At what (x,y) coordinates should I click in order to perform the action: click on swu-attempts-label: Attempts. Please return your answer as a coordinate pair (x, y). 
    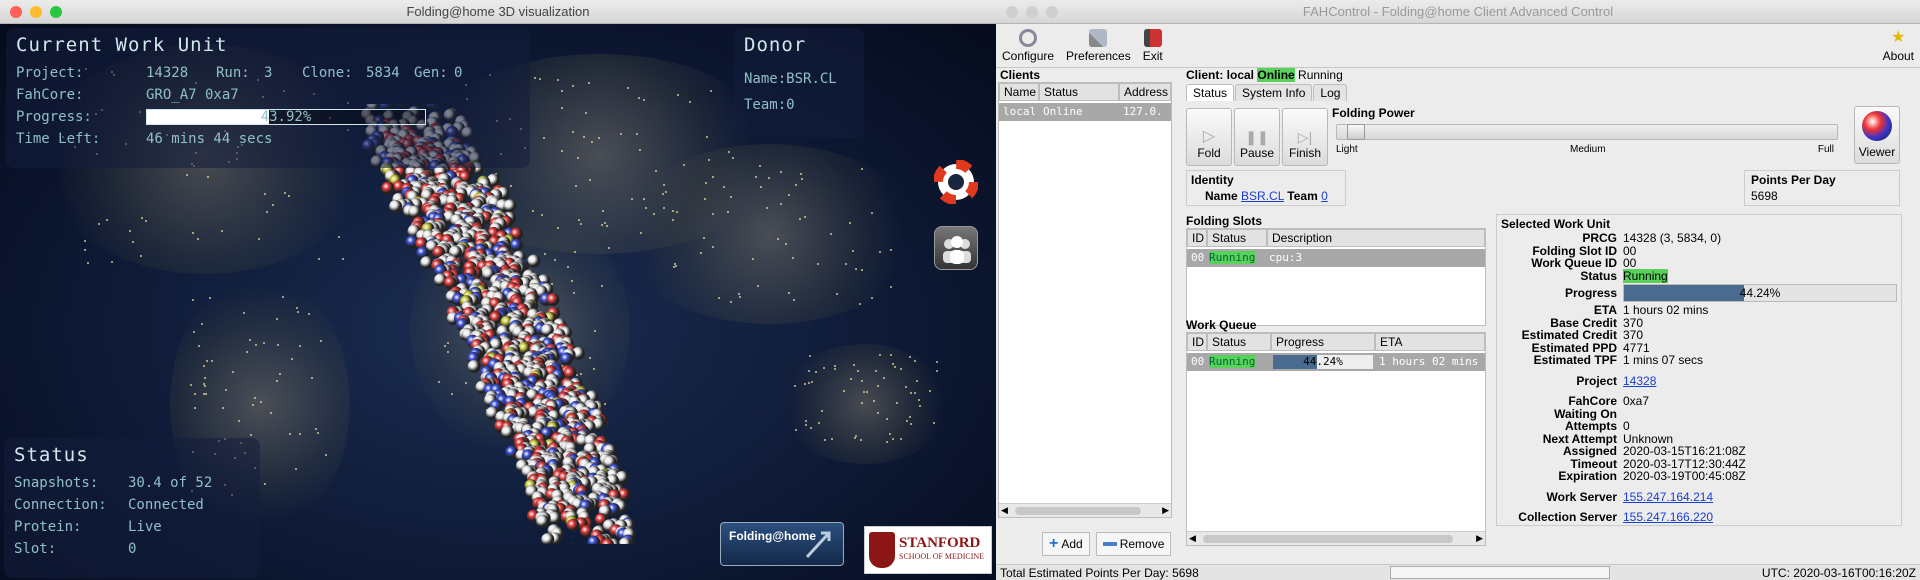
    Looking at the image, I should click on (1590, 426).